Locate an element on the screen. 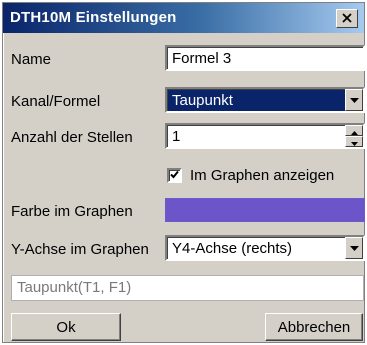 The height and width of the screenshot is (345, 367). show-in-graph-label: Im Graphen anzeigen is located at coordinates (262, 175).